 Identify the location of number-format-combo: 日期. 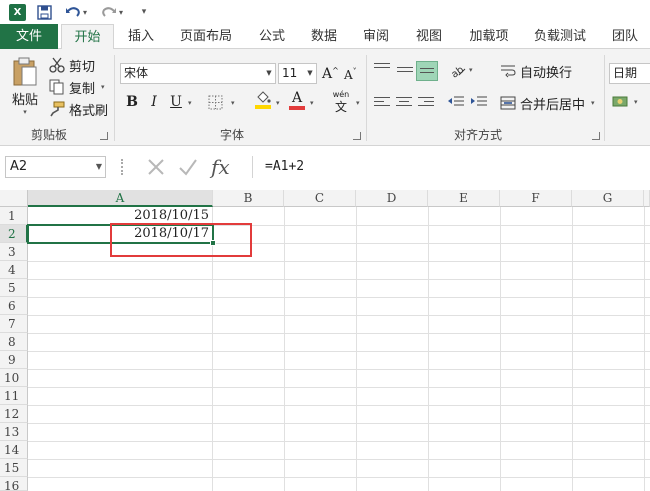
(629, 73).